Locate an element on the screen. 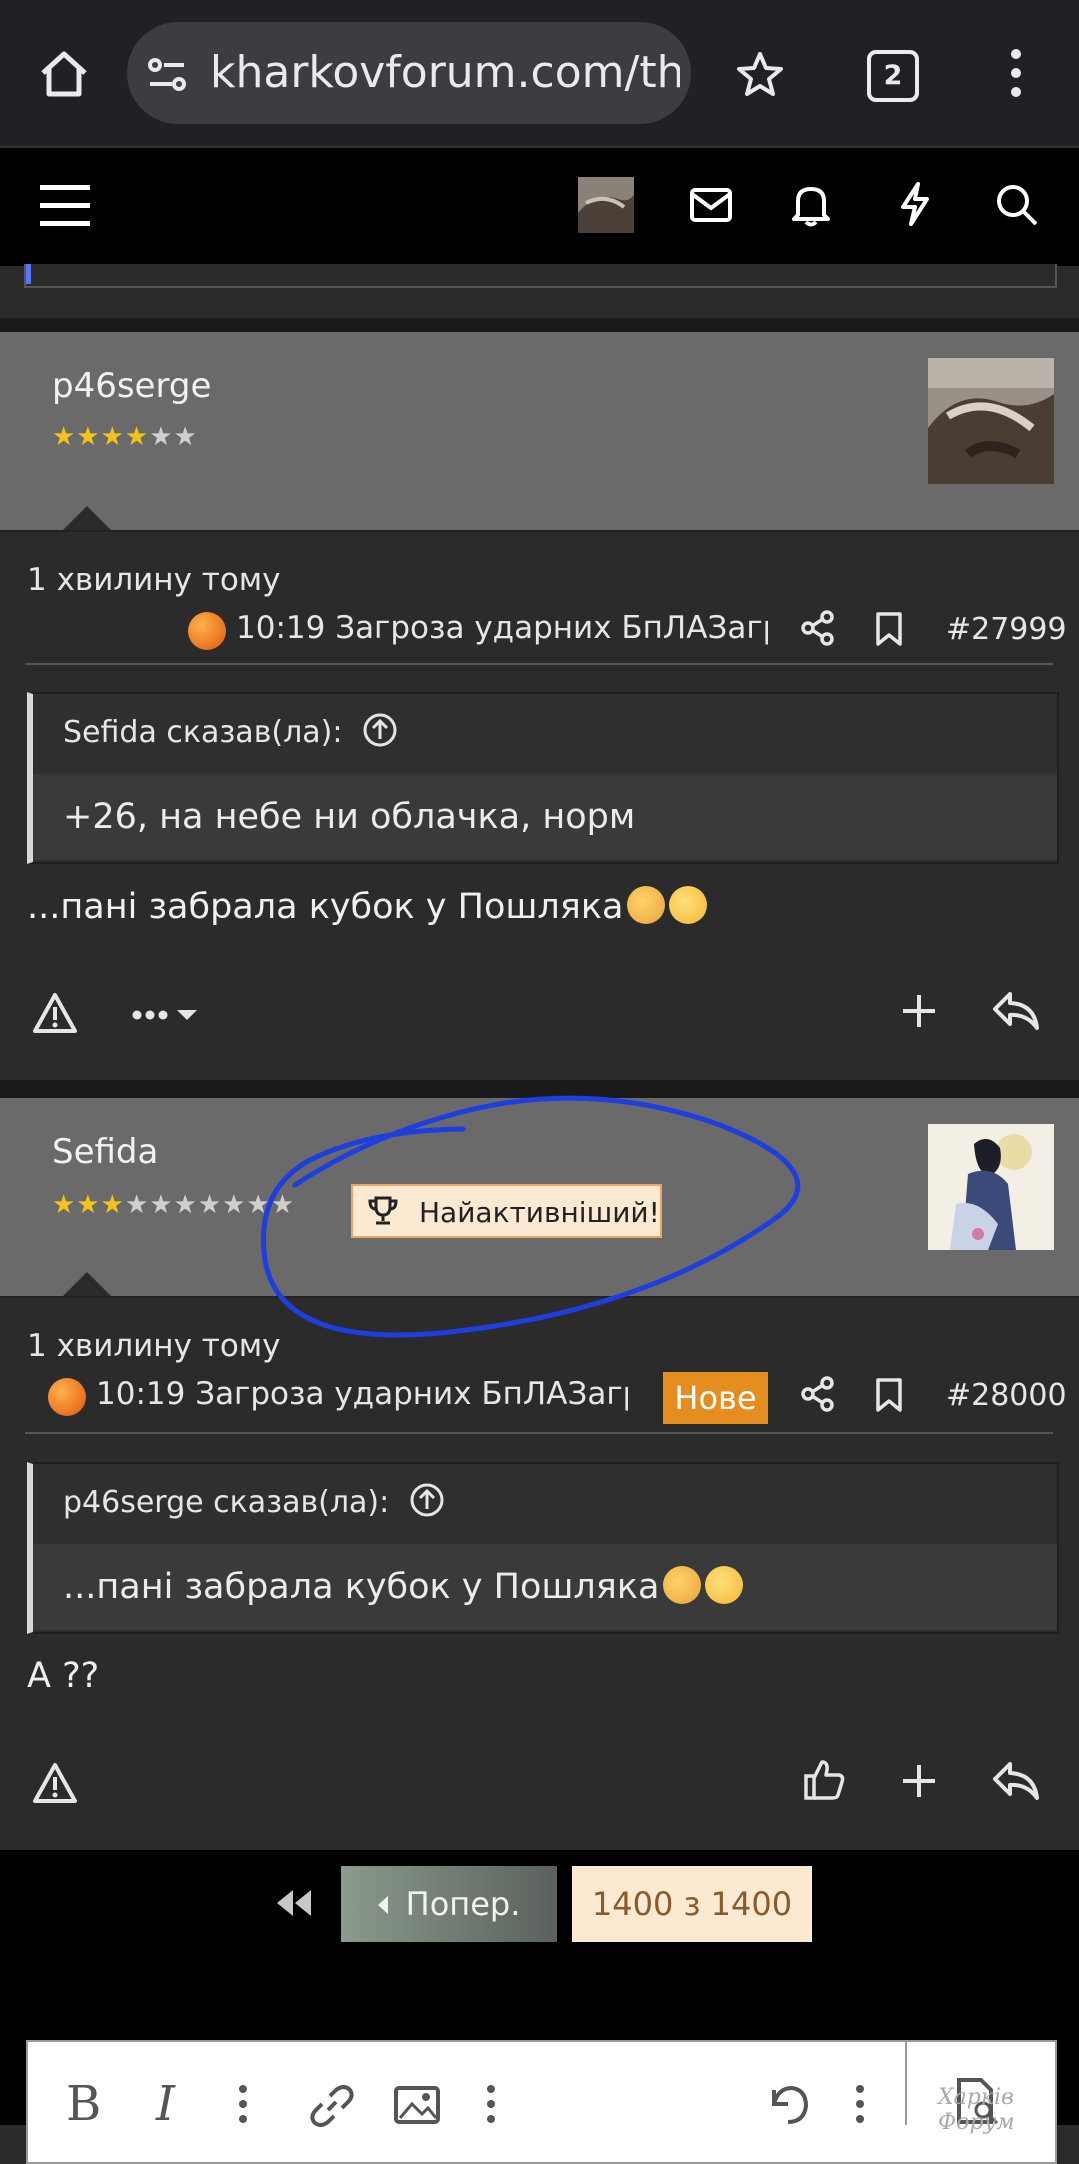 This screenshot has height=2164, width=1079. post-message-text: ...пані забрала кубок у Пошляка is located at coordinates (325, 907).